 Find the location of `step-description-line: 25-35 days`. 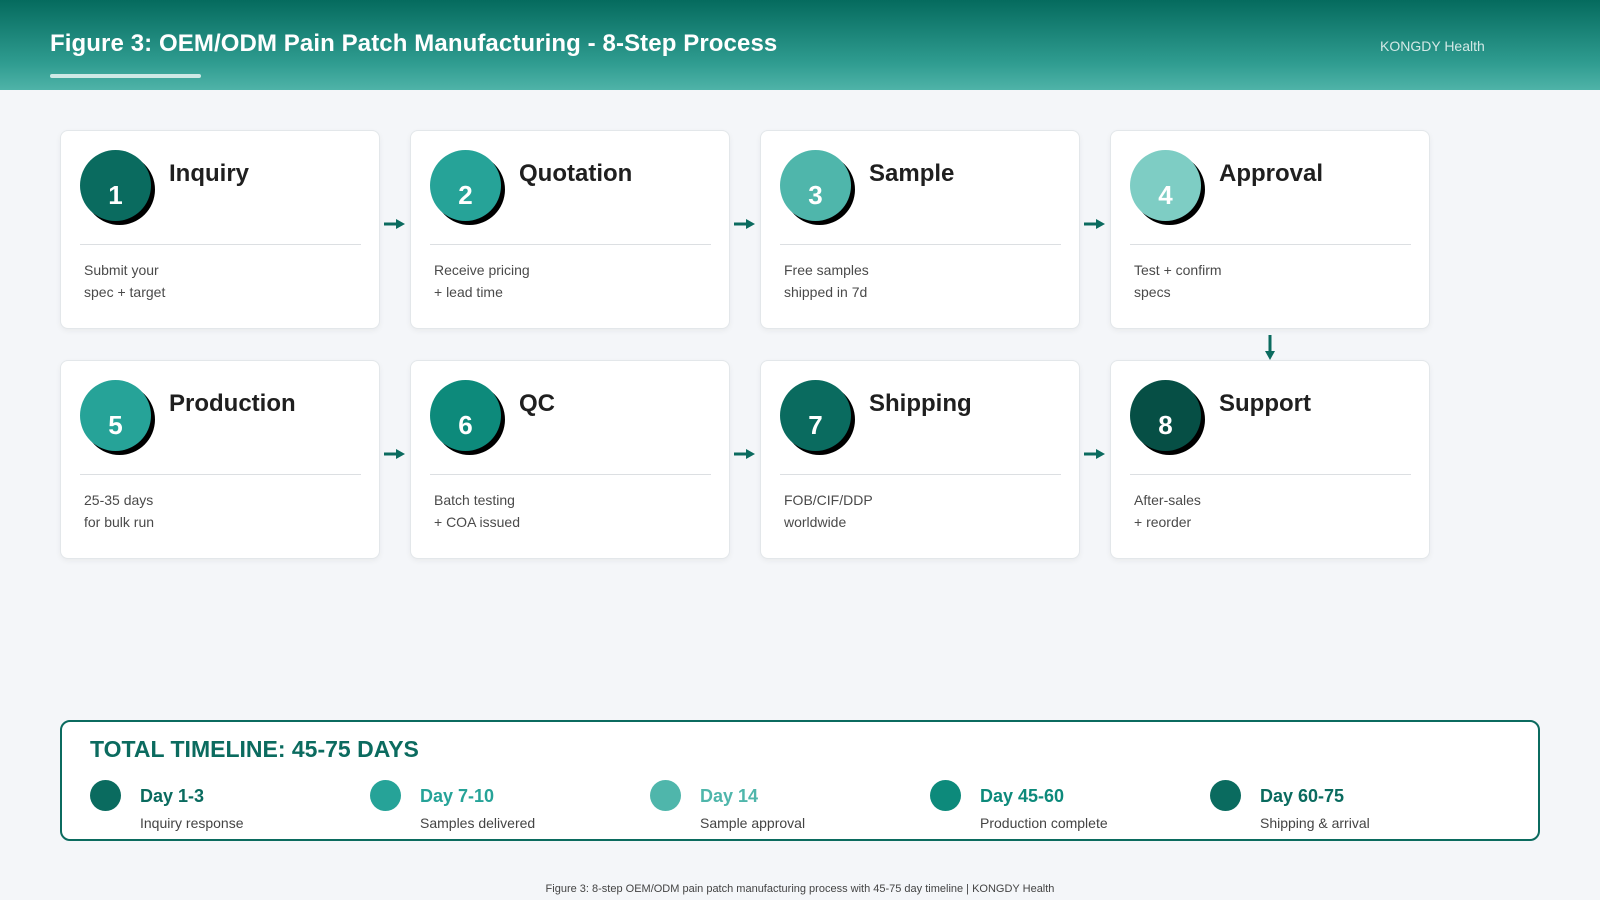

step-description-line: 25-35 days is located at coordinates (119, 500).